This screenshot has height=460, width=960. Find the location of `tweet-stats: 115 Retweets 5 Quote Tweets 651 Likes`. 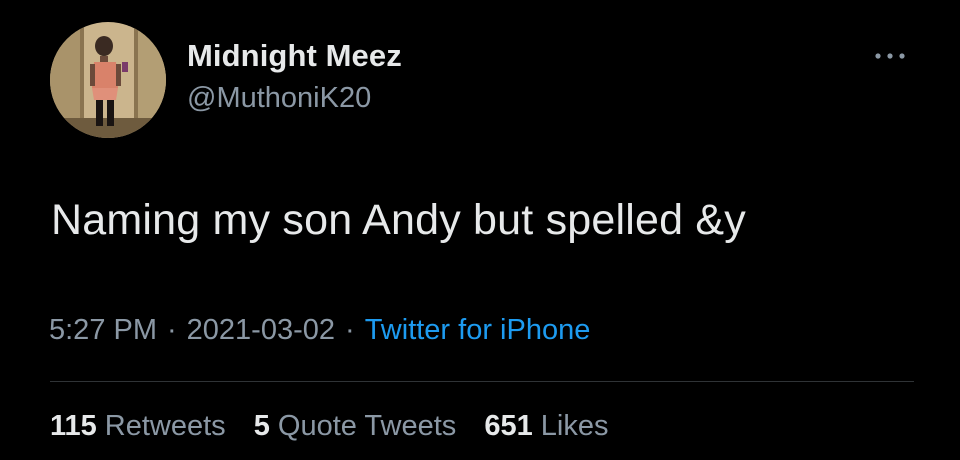

tweet-stats: 115 Retweets 5 Quote Tweets 651 Likes is located at coordinates (339, 426).